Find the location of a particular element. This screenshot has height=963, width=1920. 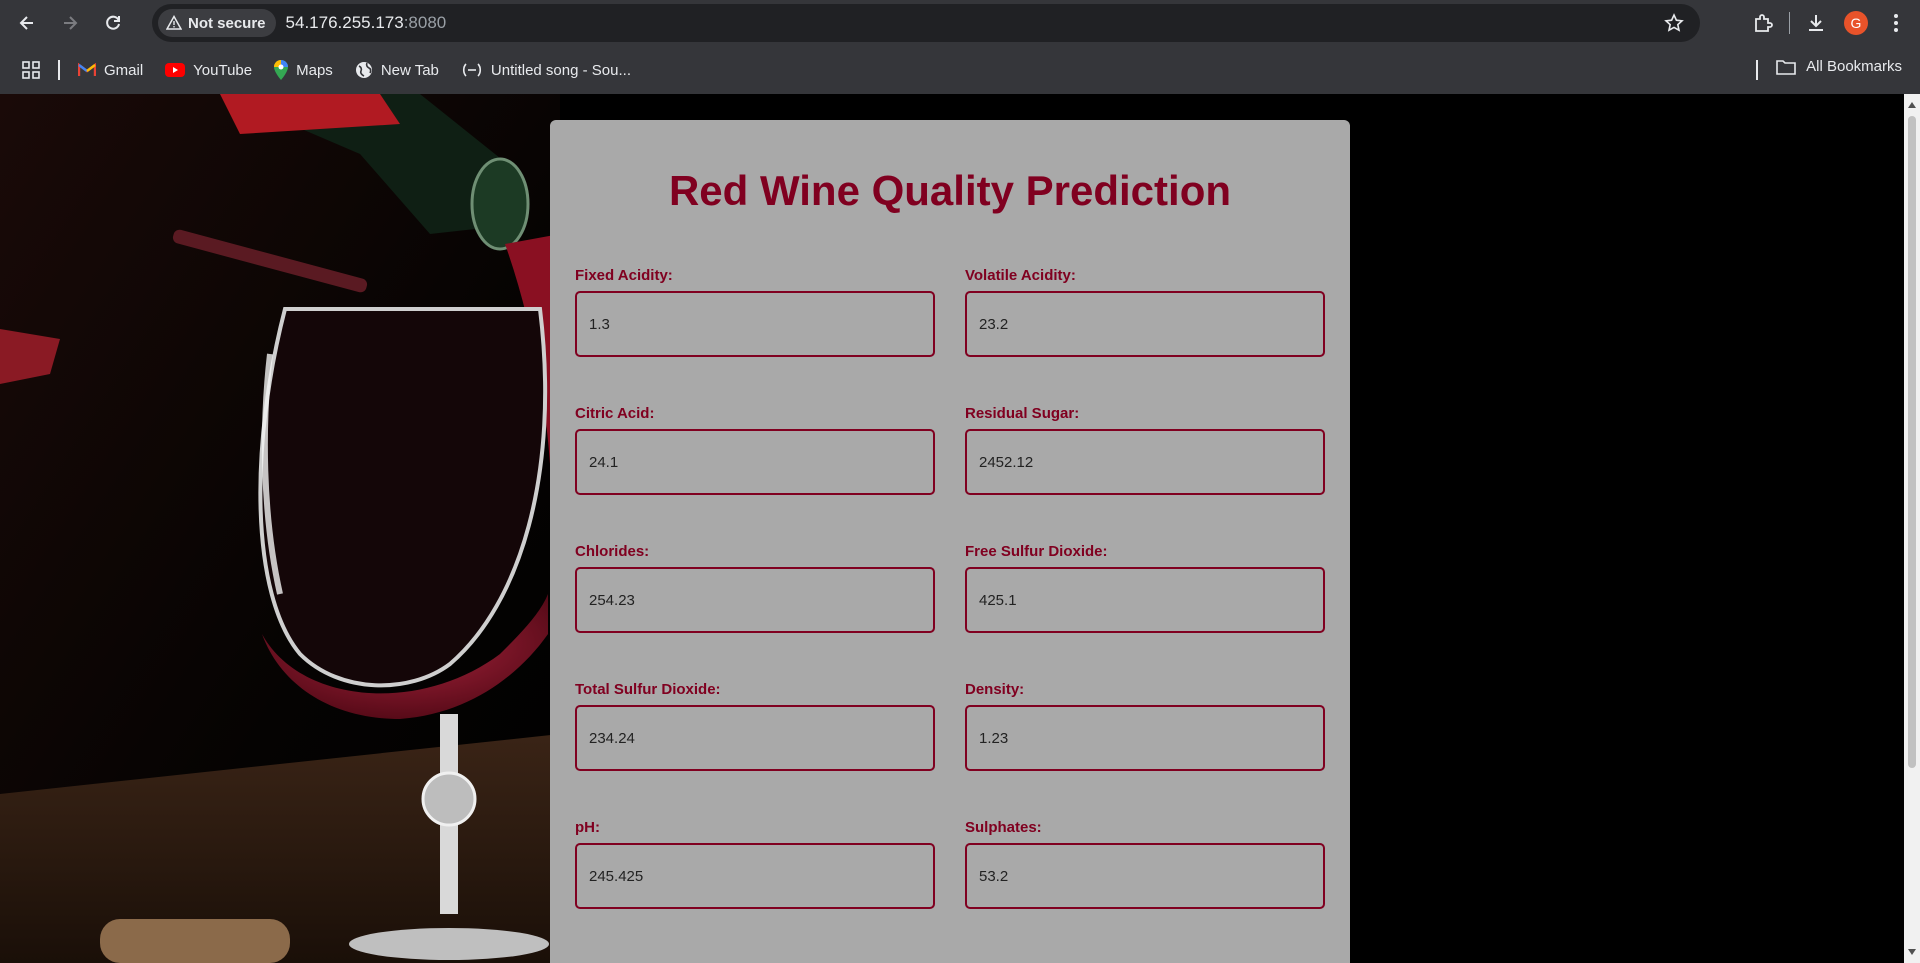

security-chip: Not secure is located at coordinates (217, 23).